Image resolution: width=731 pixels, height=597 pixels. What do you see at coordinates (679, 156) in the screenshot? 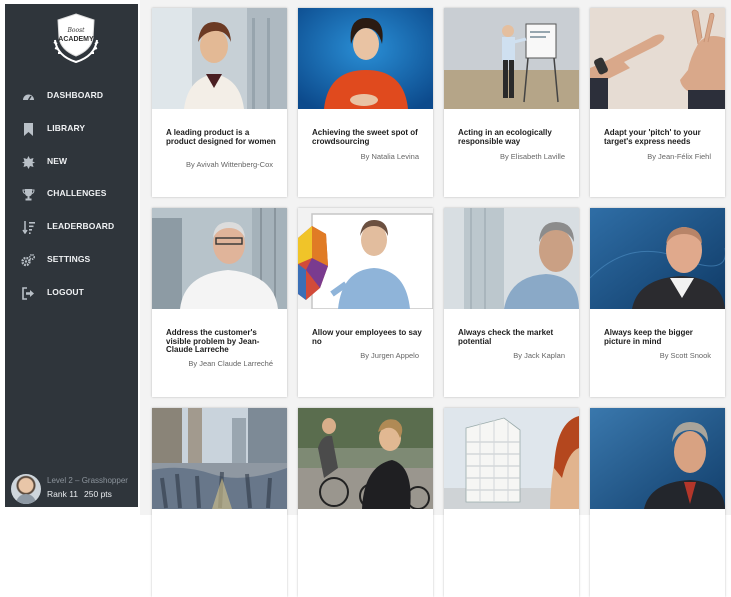
I see `course-author: By Jean-Félix Fiehl` at bounding box center [679, 156].